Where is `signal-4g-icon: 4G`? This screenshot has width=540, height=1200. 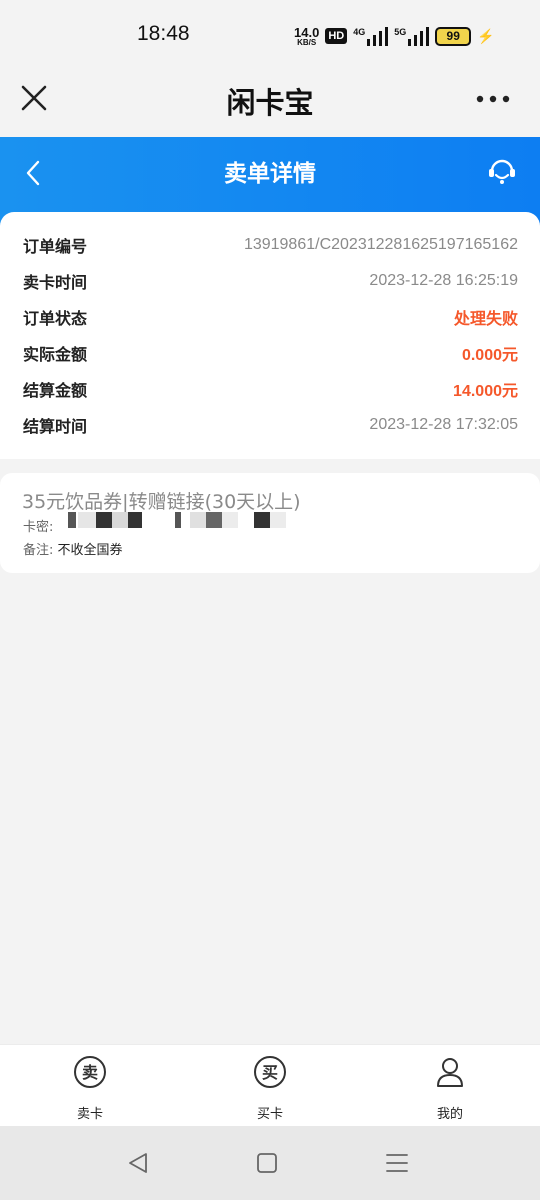
signal-4g-icon: 4G is located at coordinates (371, 36).